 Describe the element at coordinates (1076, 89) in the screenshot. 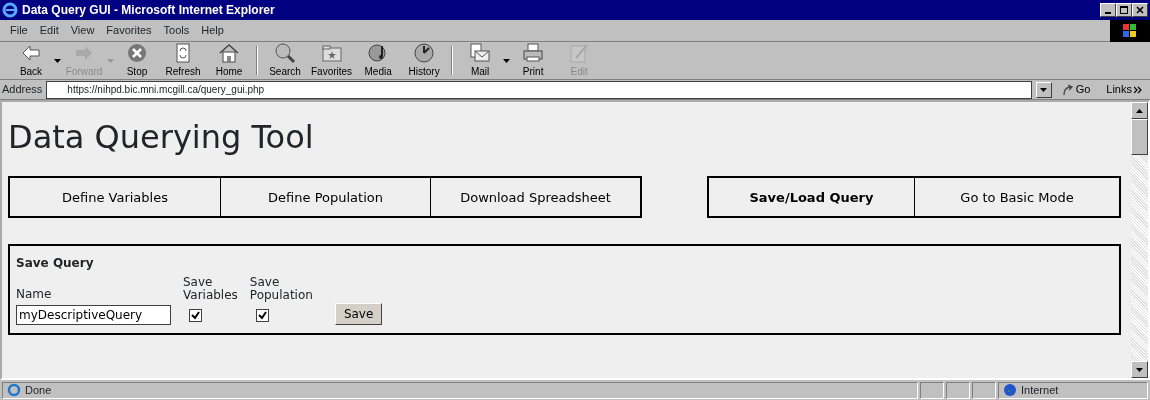

I see `go-button: Go` at that location.